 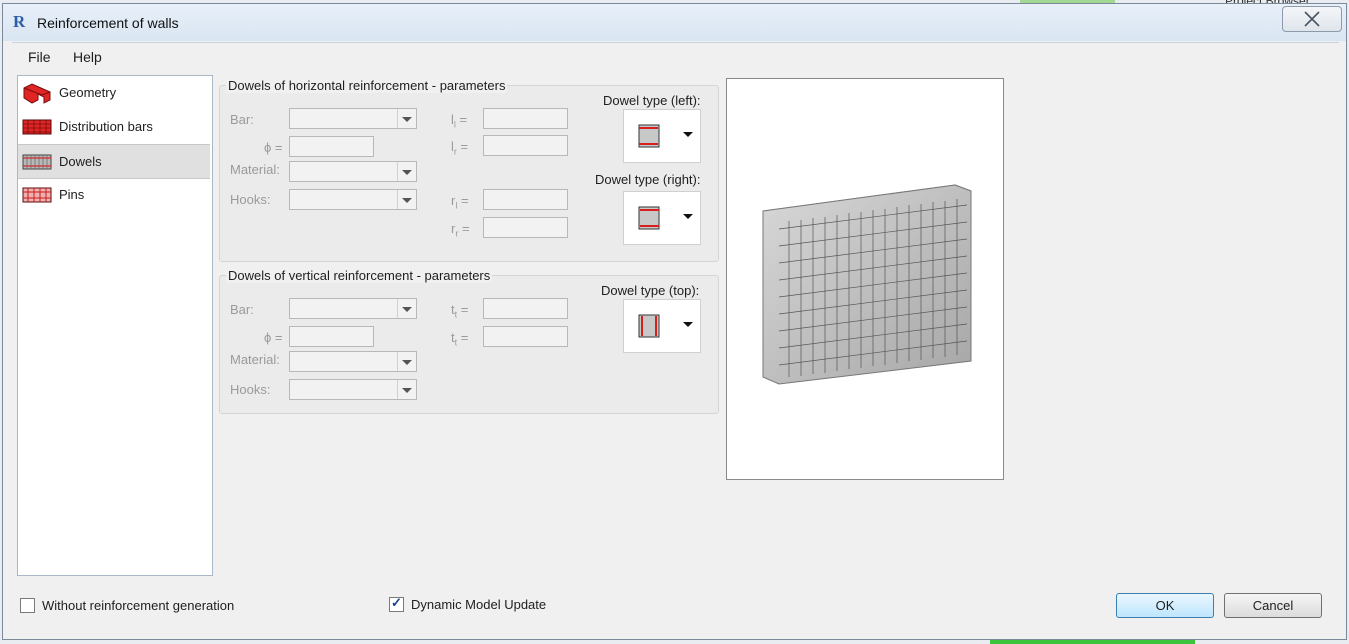 I want to click on vertical-hooks-label: Hooks:, so click(x=250, y=389).